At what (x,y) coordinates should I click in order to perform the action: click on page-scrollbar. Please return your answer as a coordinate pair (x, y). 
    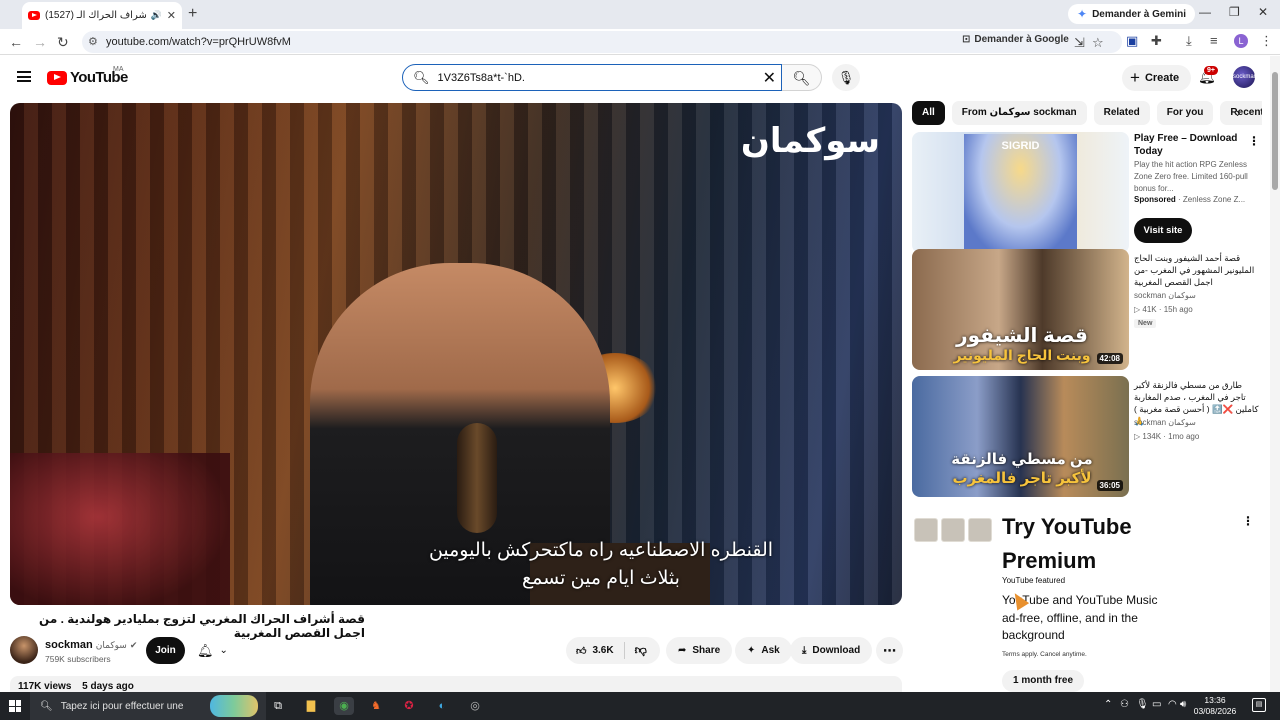
    Looking at the image, I should click on (1275, 374).